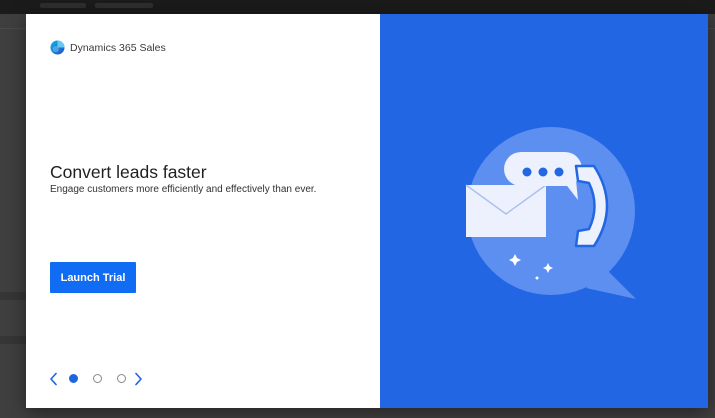 The width and height of the screenshot is (715, 418). I want to click on chevron-right-icon, so click(138, 379).